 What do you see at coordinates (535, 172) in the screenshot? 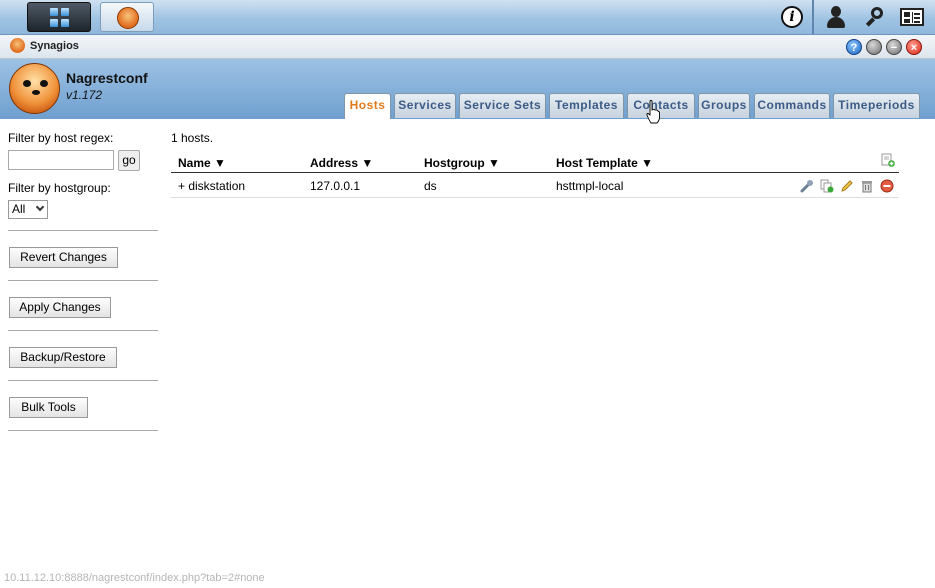
I see `table-header-divider` at bounding box center [535, 172].